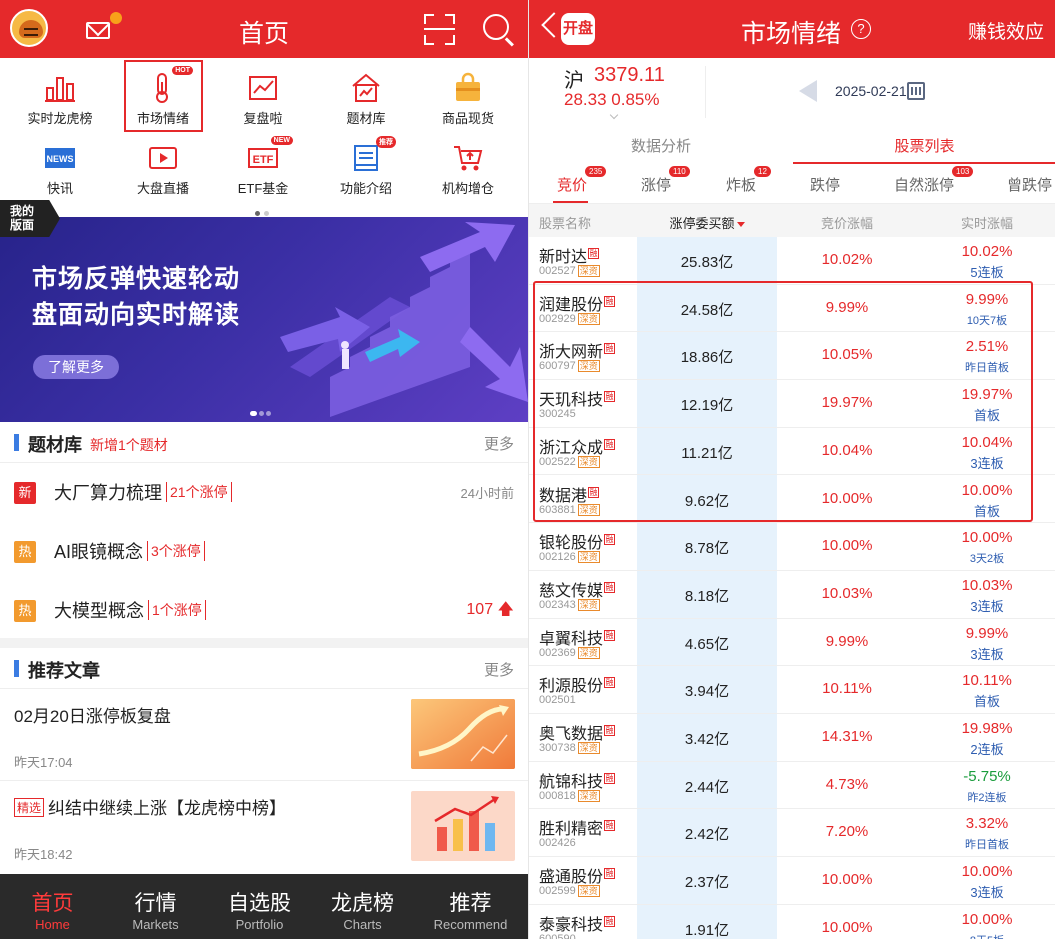  Describe the element at coordinates (577, 686) in the screenshot. I see `stock-name: 利源股份融` at that location.